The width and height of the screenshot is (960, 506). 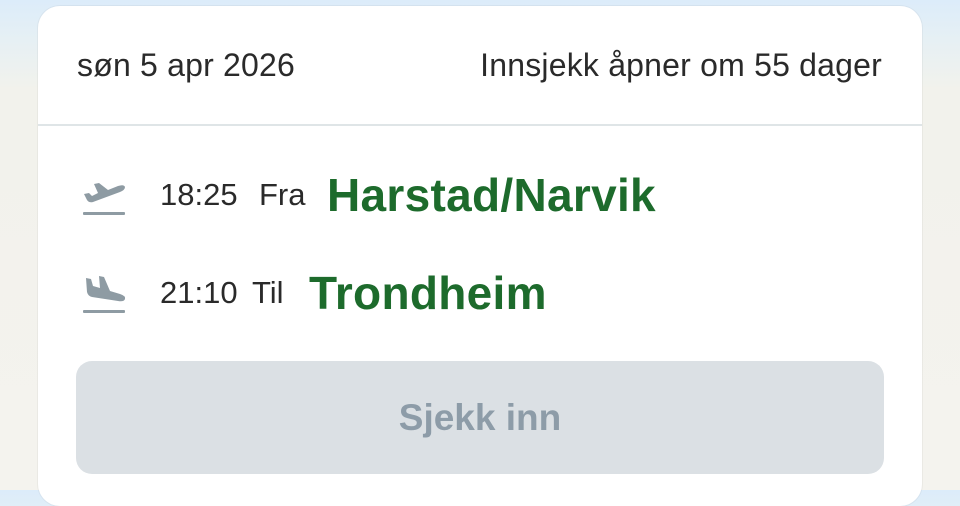 I want to click on departure-row: 18:25 Fra Harstad/Narvik, so click(x=480, y=196).